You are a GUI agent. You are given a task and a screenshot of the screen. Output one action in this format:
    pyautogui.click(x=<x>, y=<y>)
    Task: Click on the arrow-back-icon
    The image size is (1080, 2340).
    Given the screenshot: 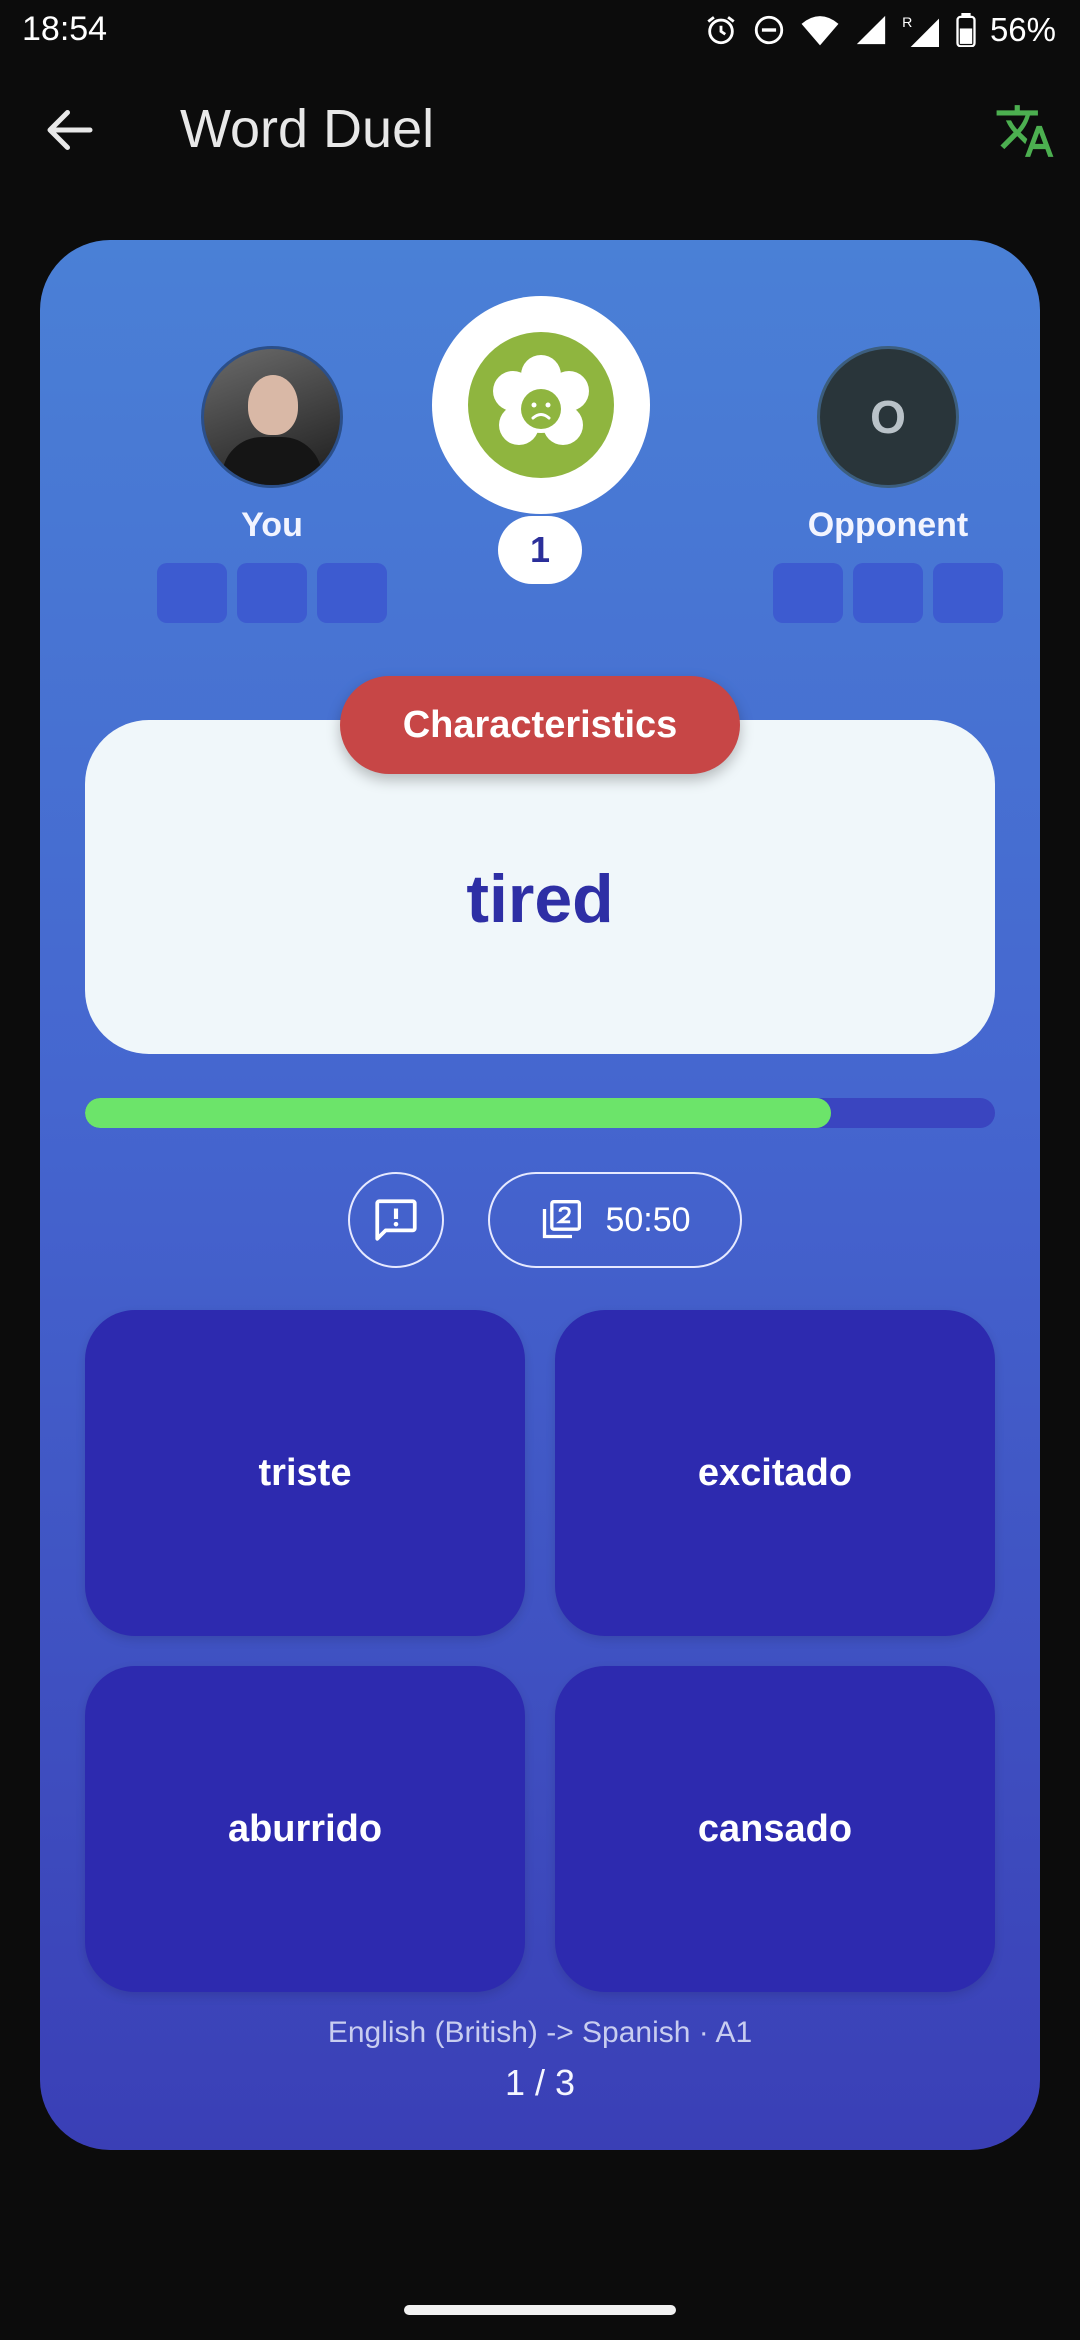 What is the action you would take?
    pyautogui.click(x=70, y=130)
    